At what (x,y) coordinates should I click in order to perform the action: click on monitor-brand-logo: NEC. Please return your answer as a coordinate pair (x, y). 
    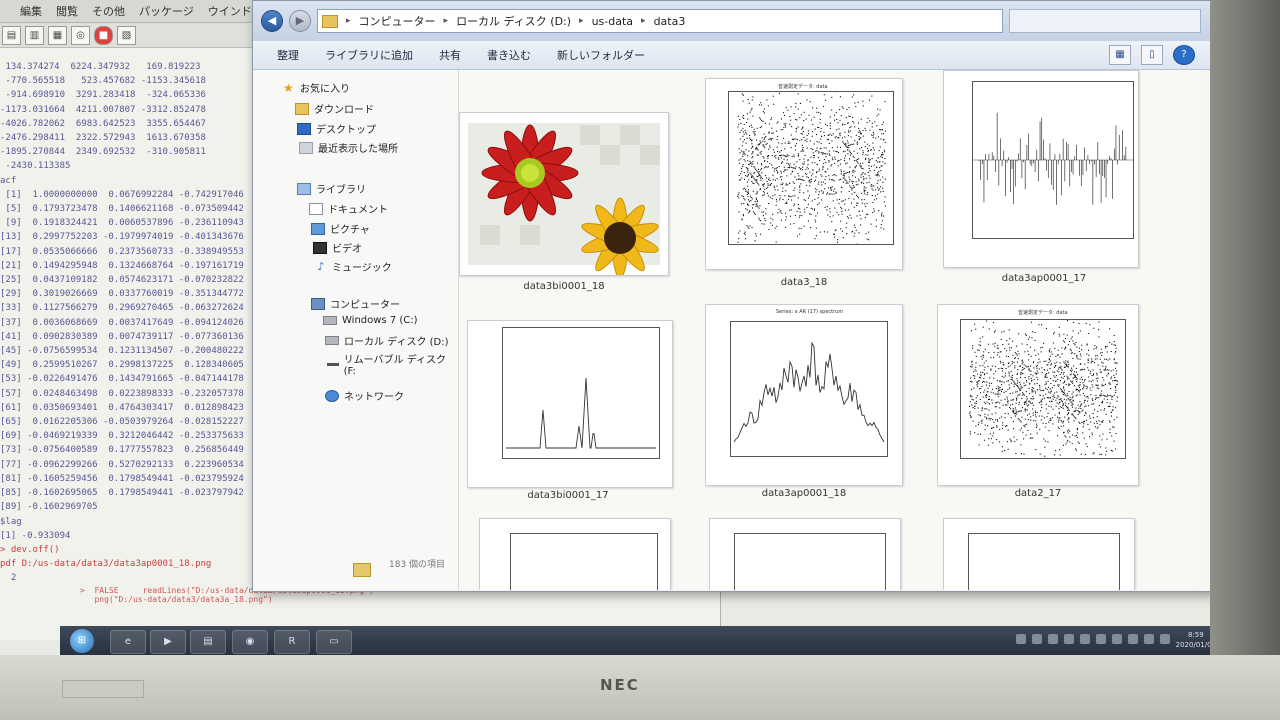
    Looking at the image, I should click on (620, 685).